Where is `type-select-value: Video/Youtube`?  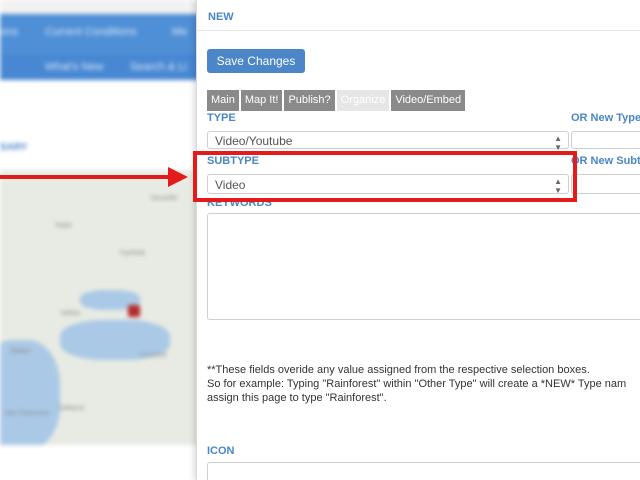
type-select-value: Video/Youtube is located at coordinates (254, 141).